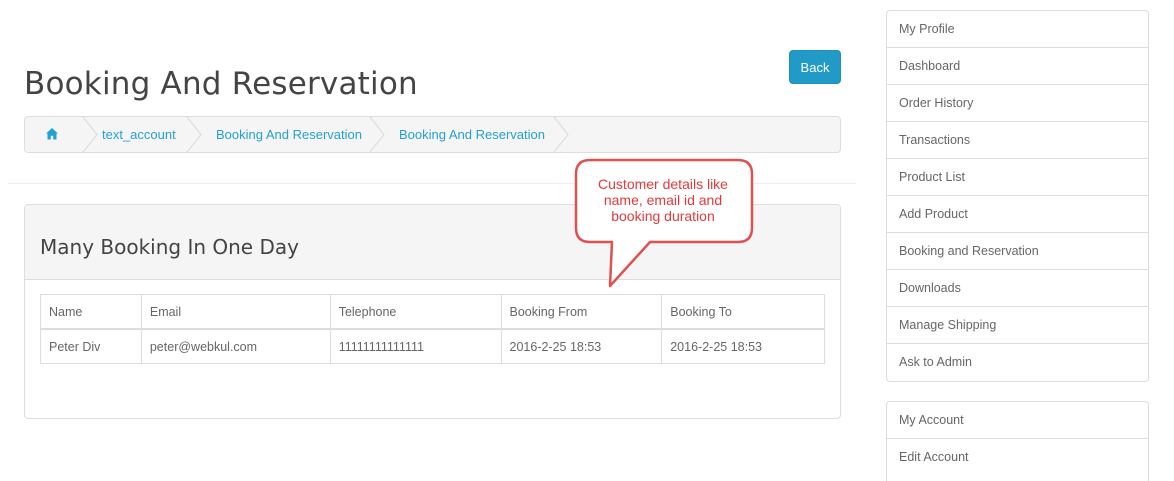 Image resolution: width=1174 pixels, height=481 pixels. I want to click on sidebar-item-my-profile: My Profile, so click(1017, 29).